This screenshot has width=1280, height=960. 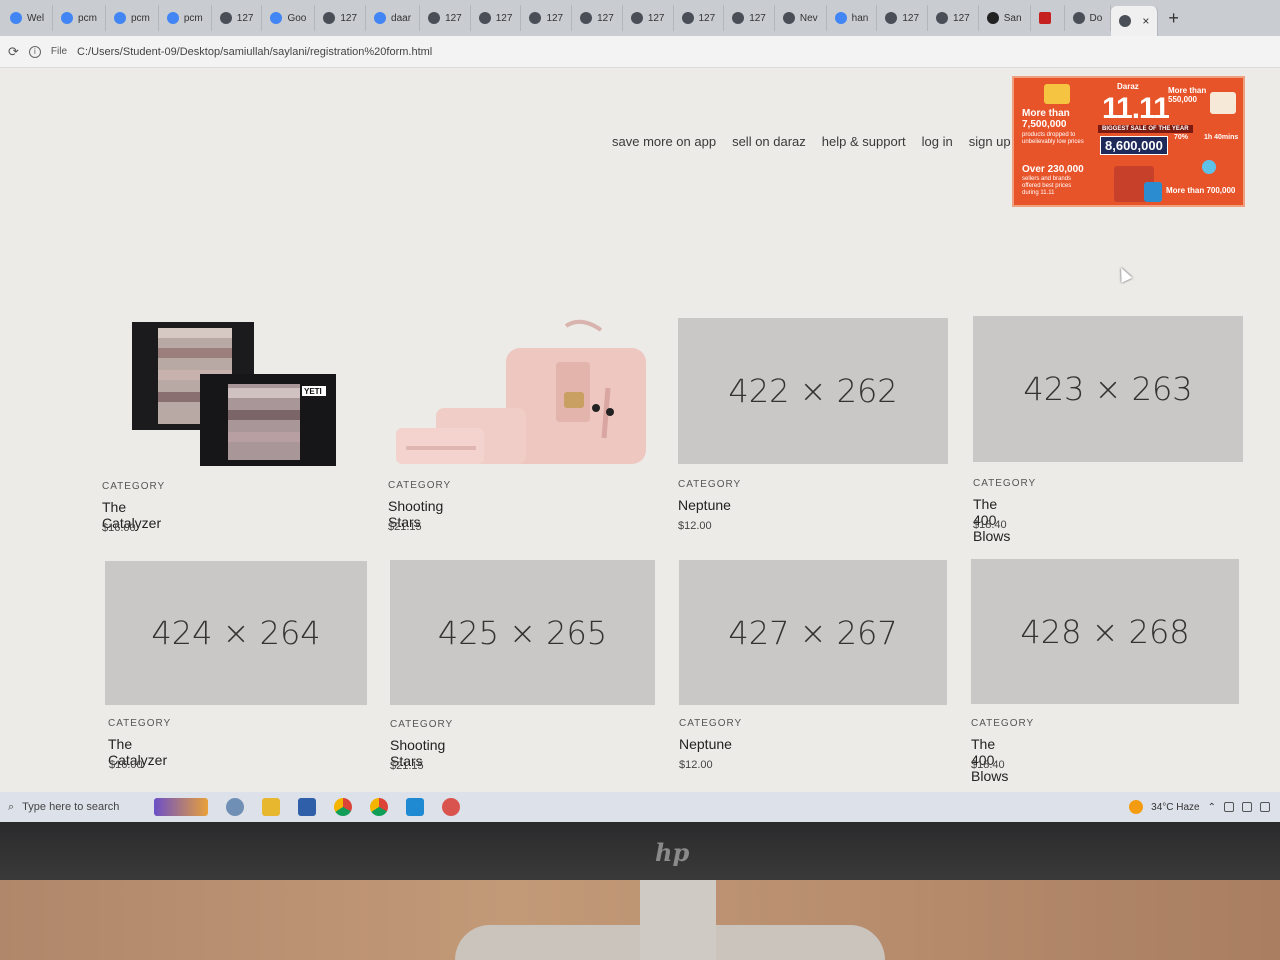 What do you see at coordinates (1175, 807) in the screenshot?
I see `weather-text: 34°C Haze` at bounding box center [1175, 807].